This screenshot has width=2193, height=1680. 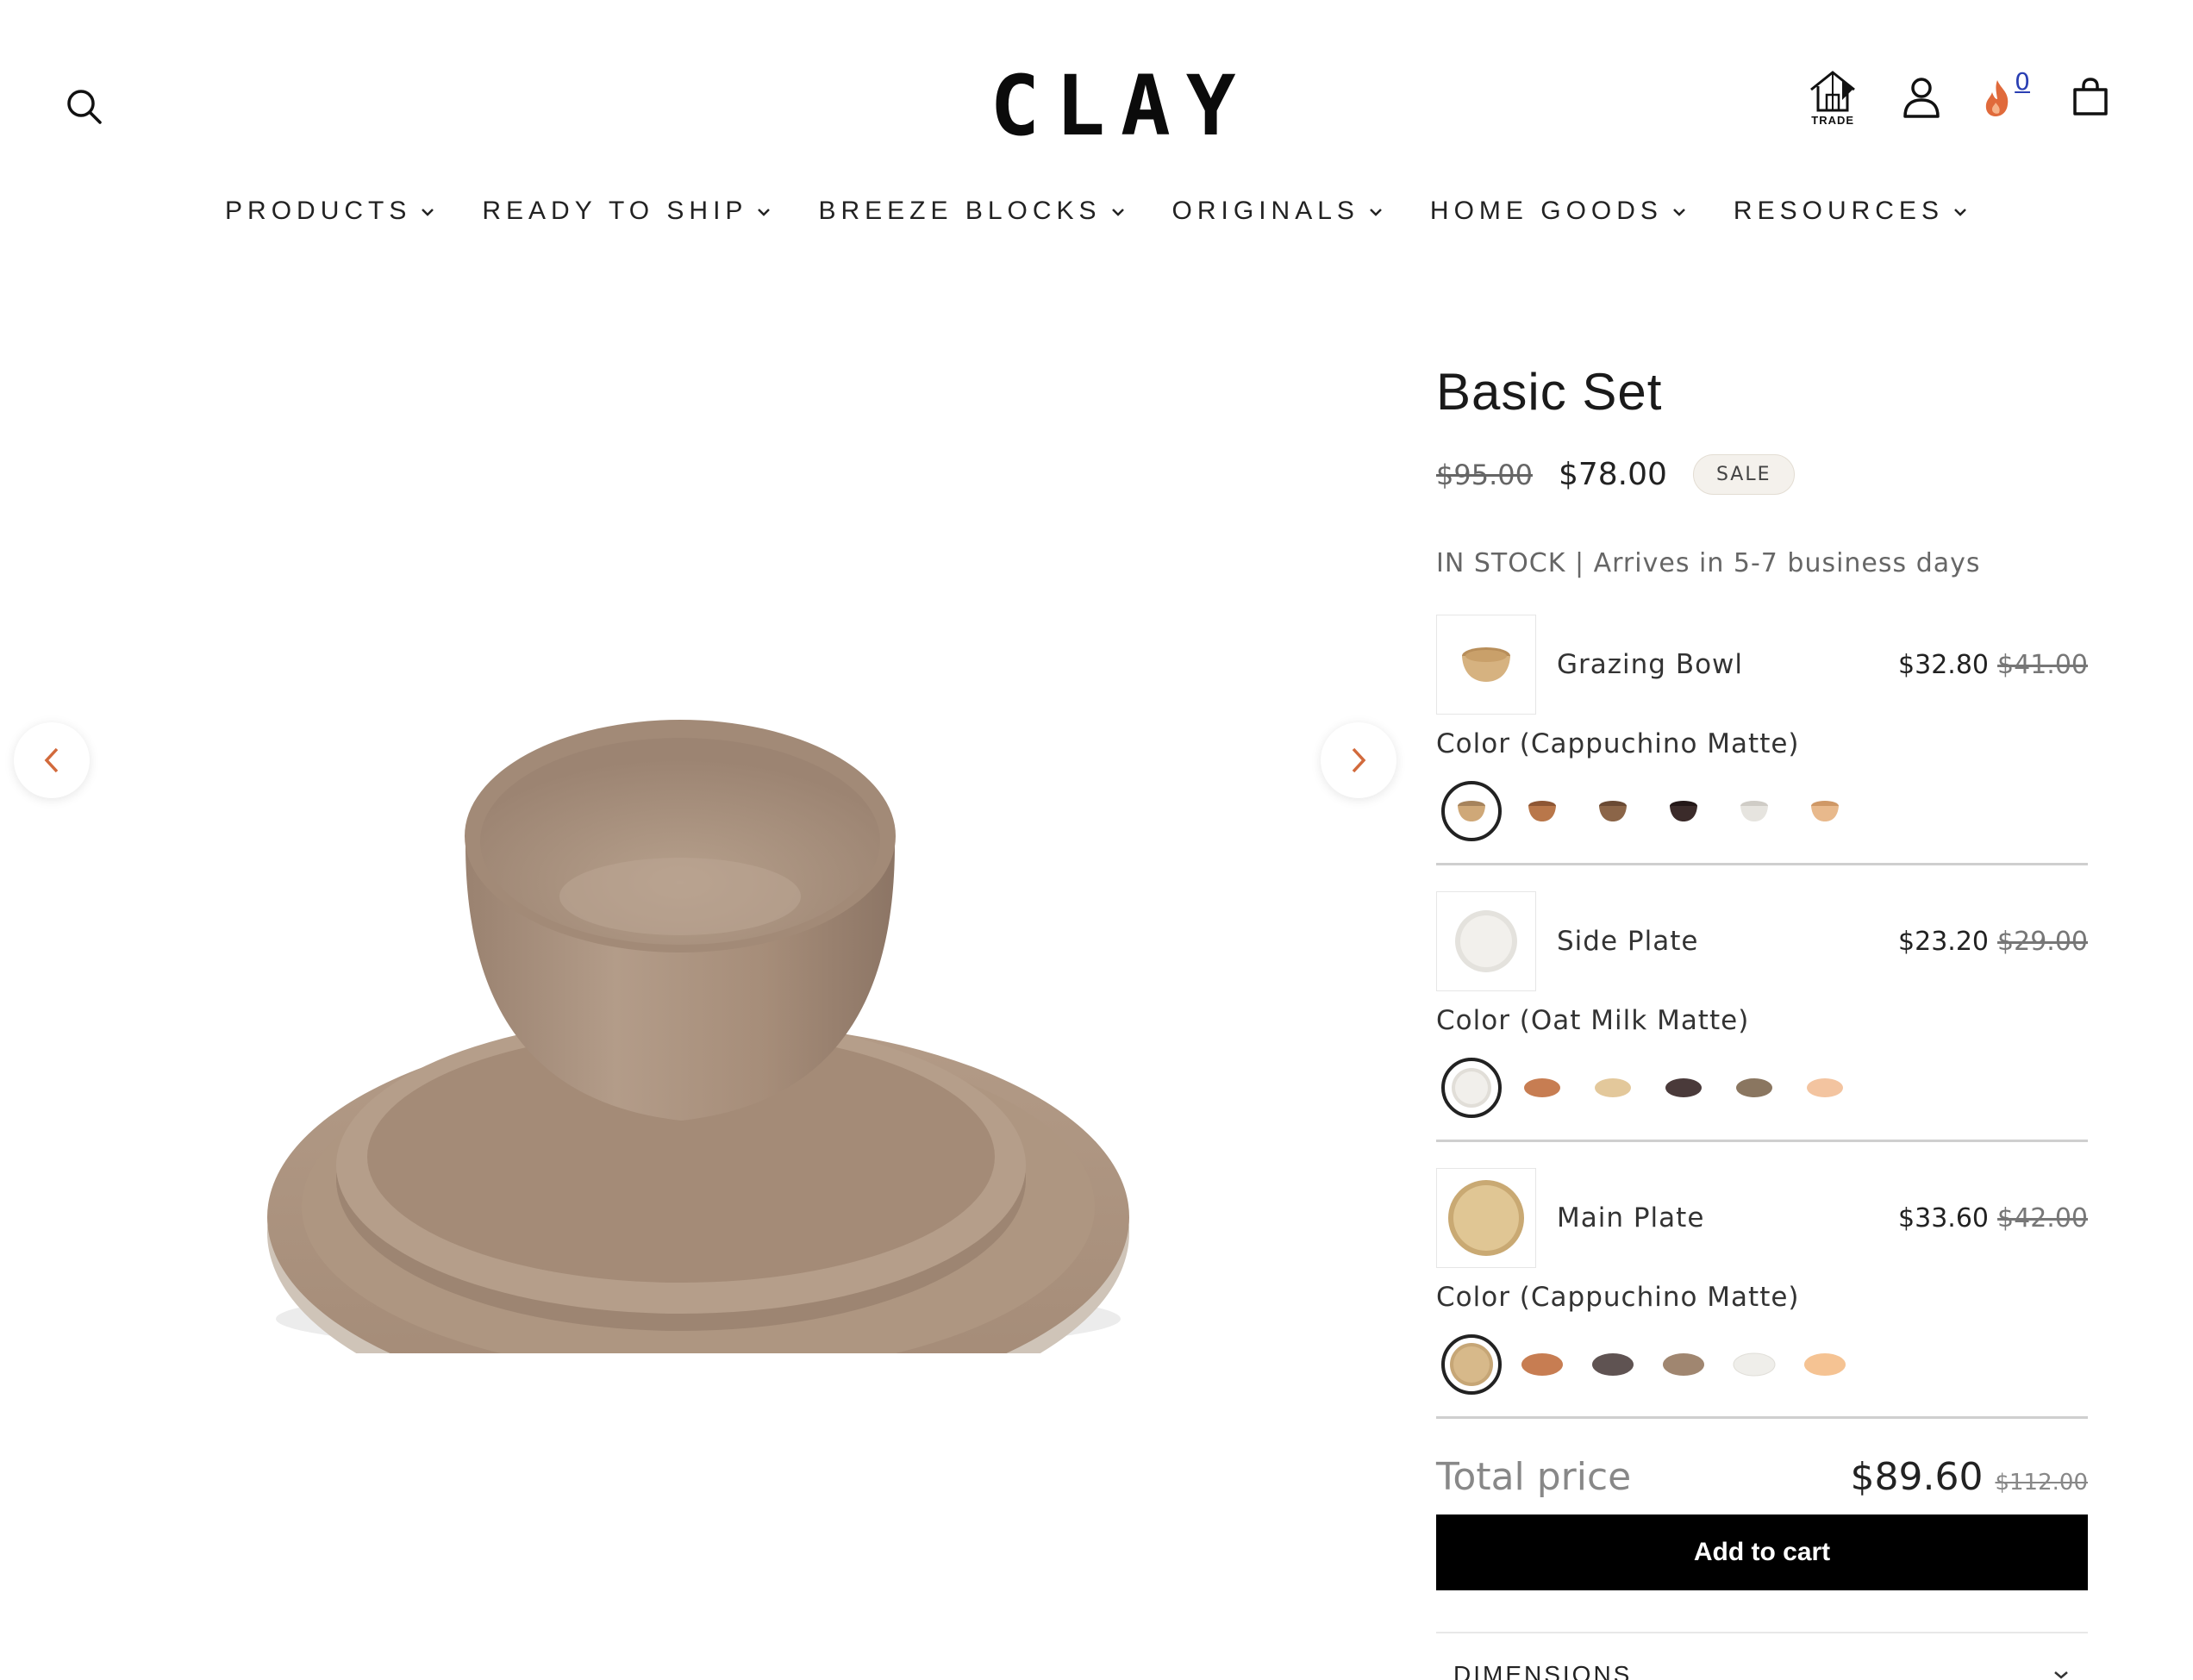 What do you see at coordinates (1631, 1217) in the screenshot?
I see `item-name: Main Plate` at bounding box center [1631, 1217].